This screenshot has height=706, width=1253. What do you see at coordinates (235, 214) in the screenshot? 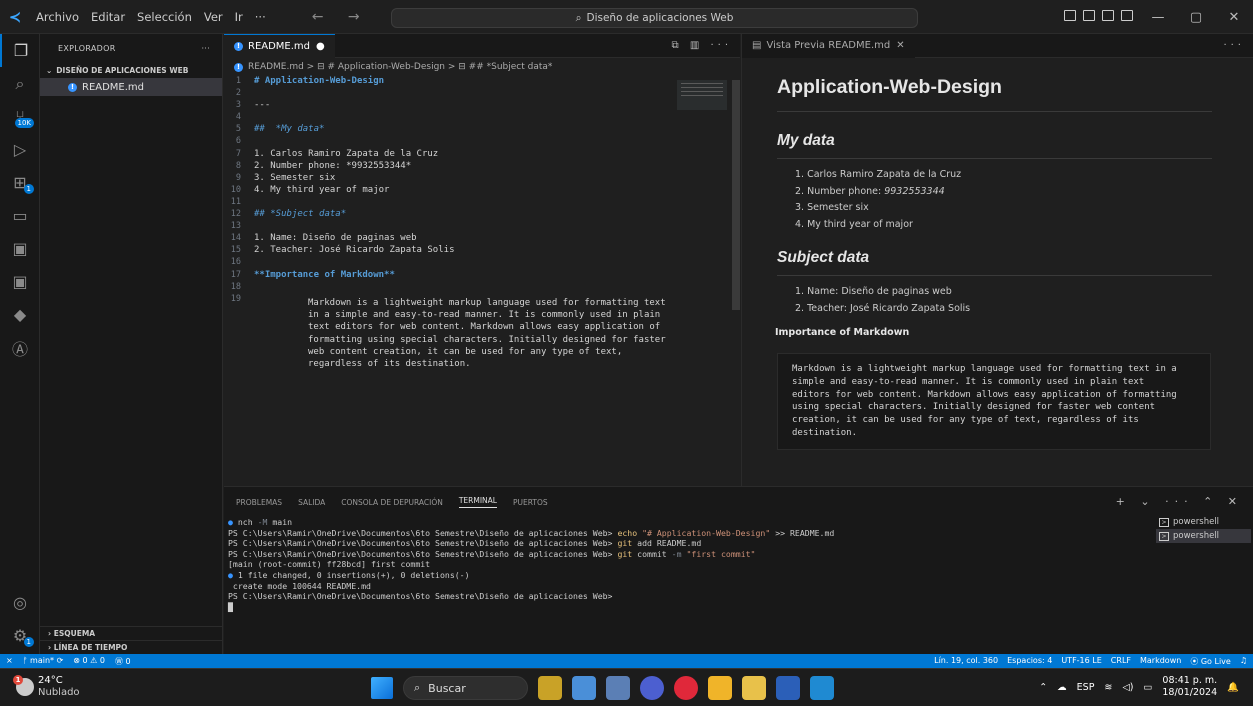
I see `line-number: 12` at bounding box center [235, 214].